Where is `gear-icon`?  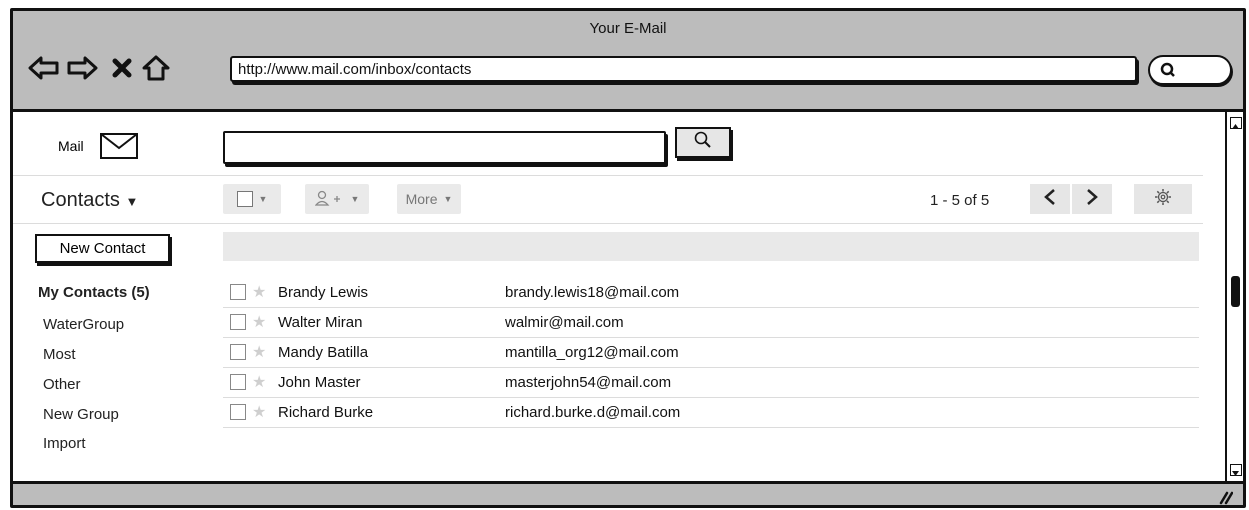
gear-icon is located at coordinates (1163, 199).